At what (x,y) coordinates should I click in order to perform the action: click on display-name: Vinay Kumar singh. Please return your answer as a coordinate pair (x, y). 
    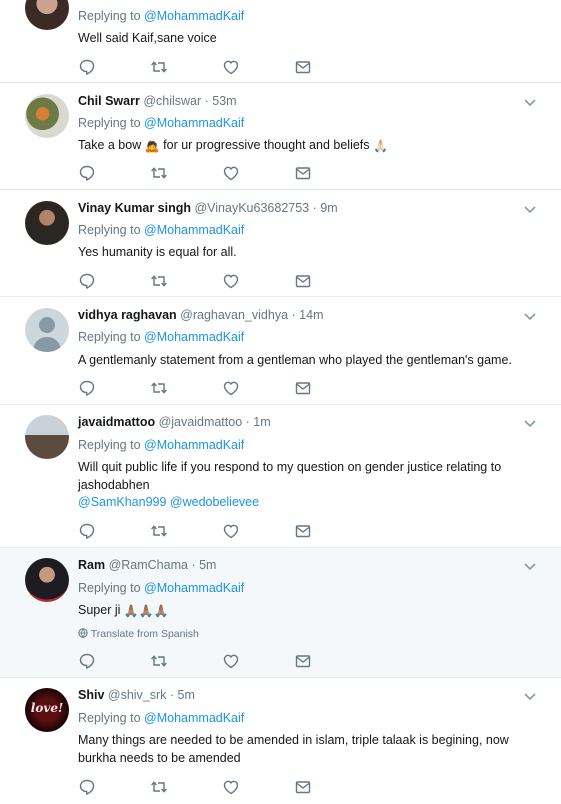
    Looking at the image, I should click on (134, 208).